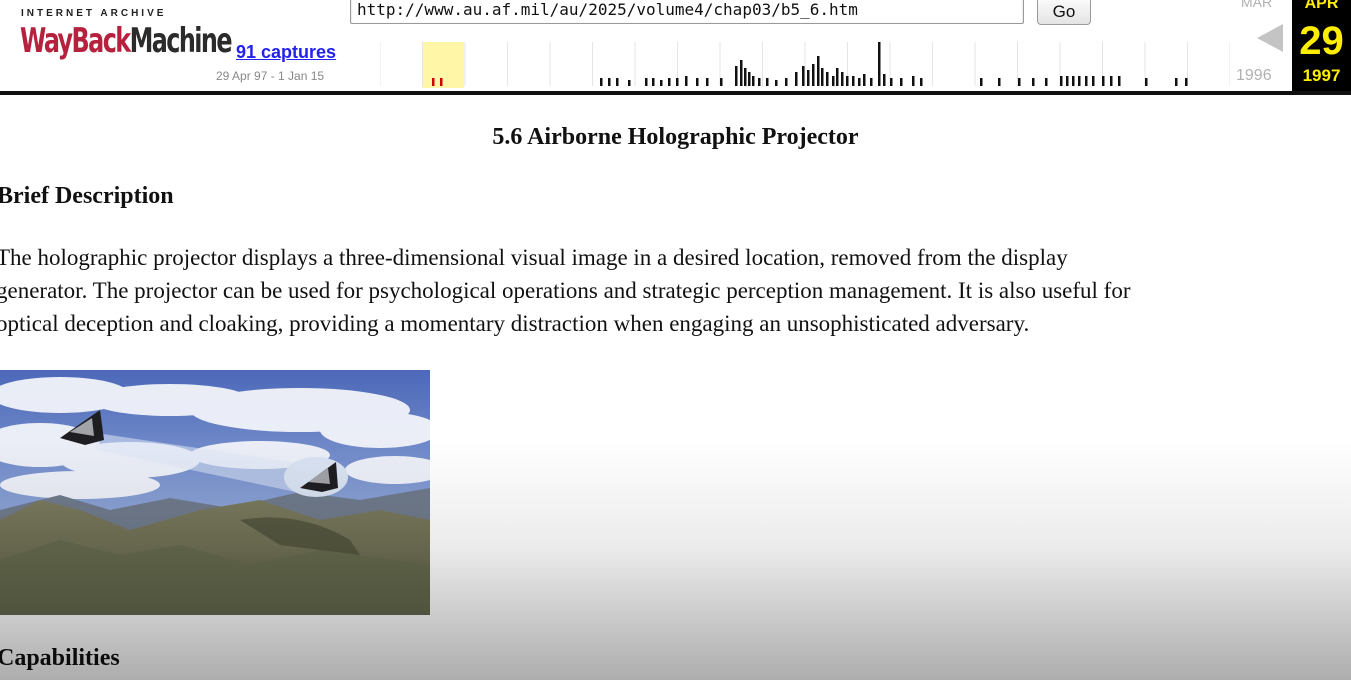  I want to click on captures-link: 91 captures, so click(286, 52).